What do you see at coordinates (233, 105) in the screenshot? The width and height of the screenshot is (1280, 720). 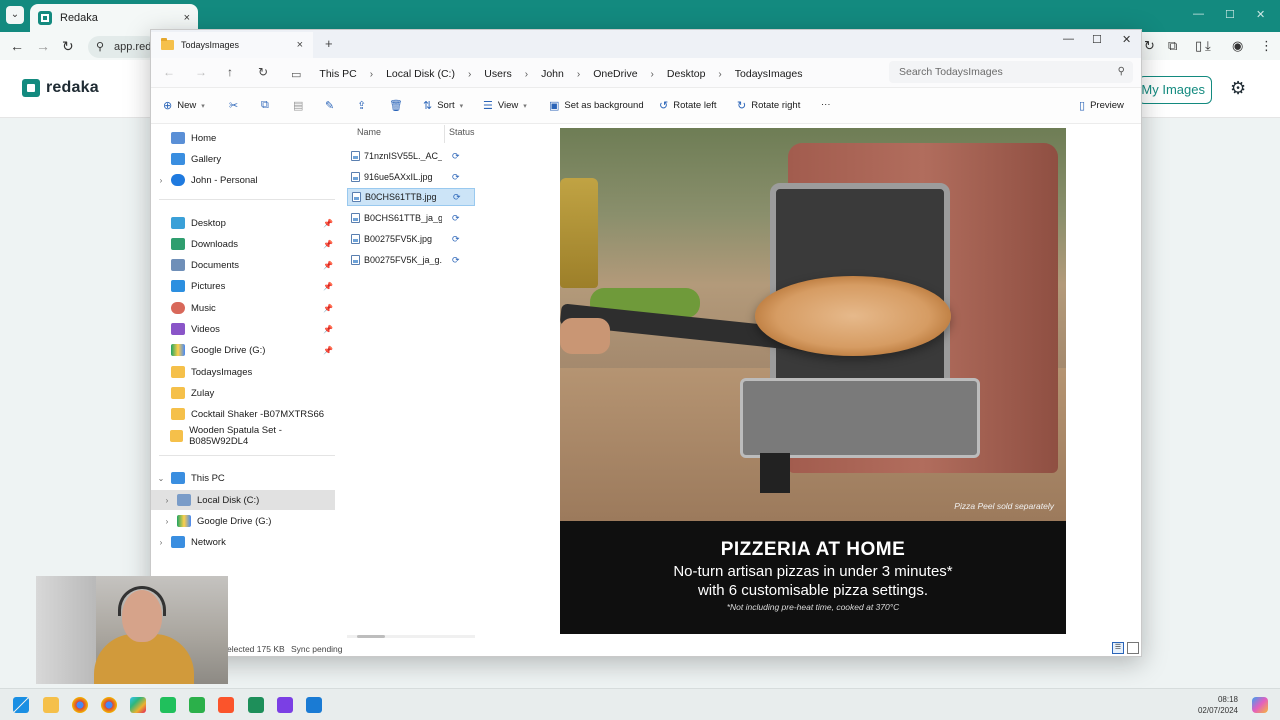 I see `cut-button: ✂` at bounding box center [233, 105].